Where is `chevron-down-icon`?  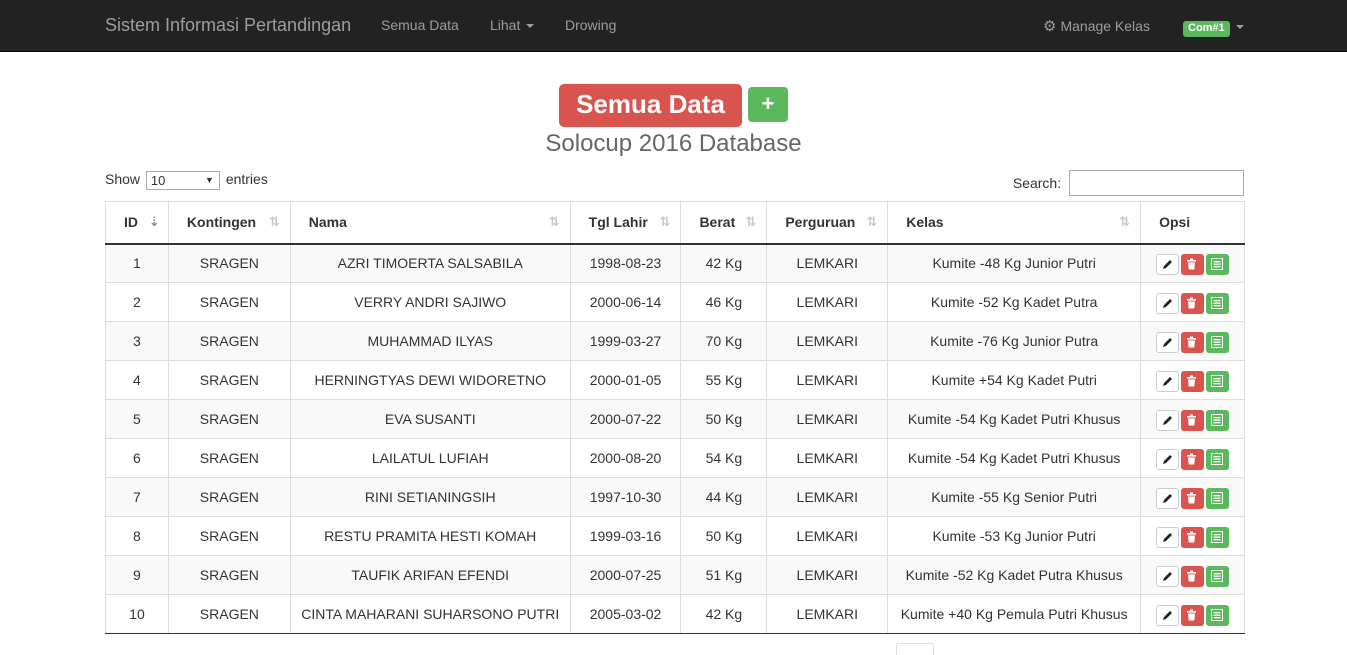 chevron-down-icon is located at coordinates (1239, 27).